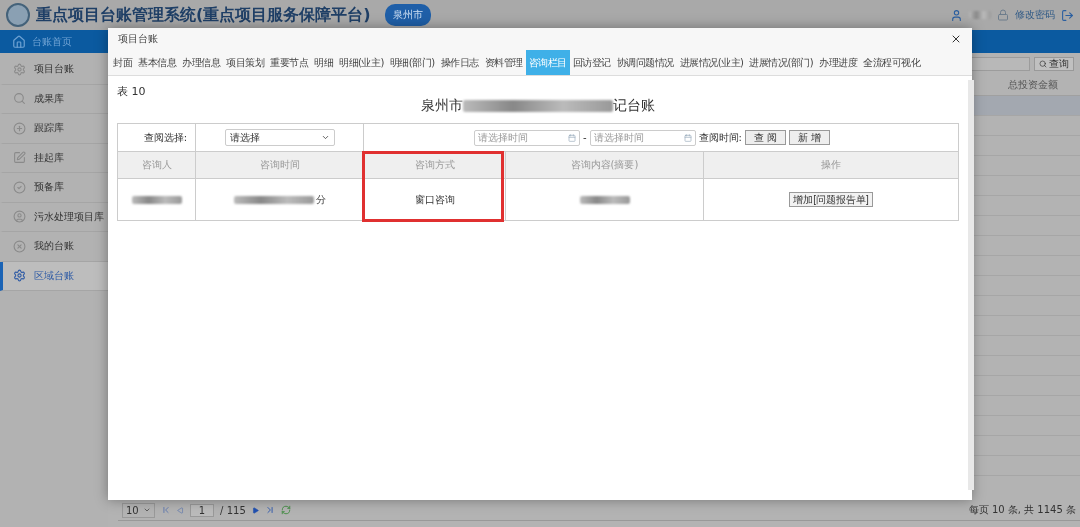 This screenshot has width=1080, height=527. What do you see at coordinates (435, 200) in the screenshot?
I see `table-cell: 窗口咨询` at bounding box center [435, 200].